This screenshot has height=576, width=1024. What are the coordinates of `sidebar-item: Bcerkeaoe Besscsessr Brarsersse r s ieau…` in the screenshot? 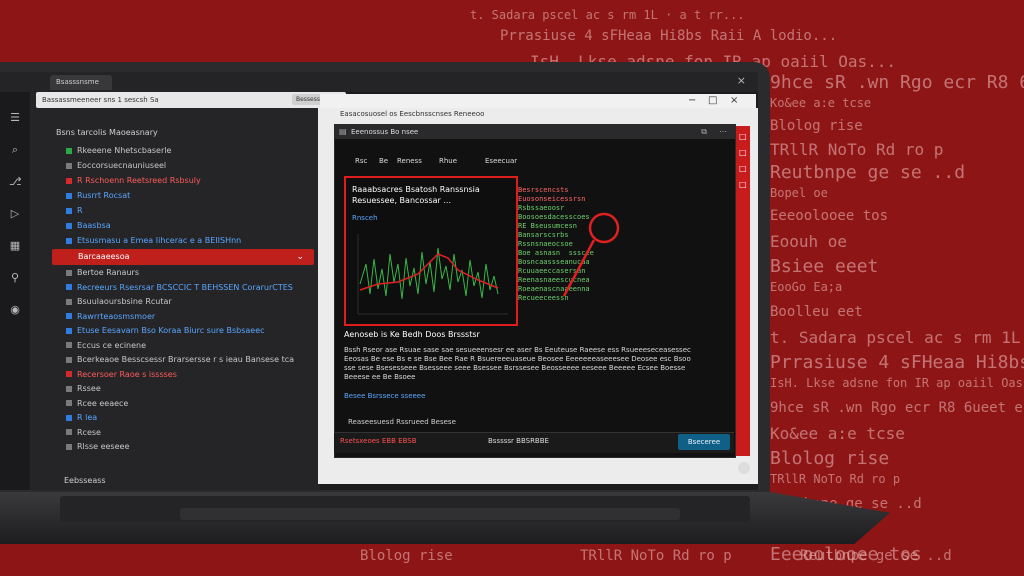 It's located at (180, 359).